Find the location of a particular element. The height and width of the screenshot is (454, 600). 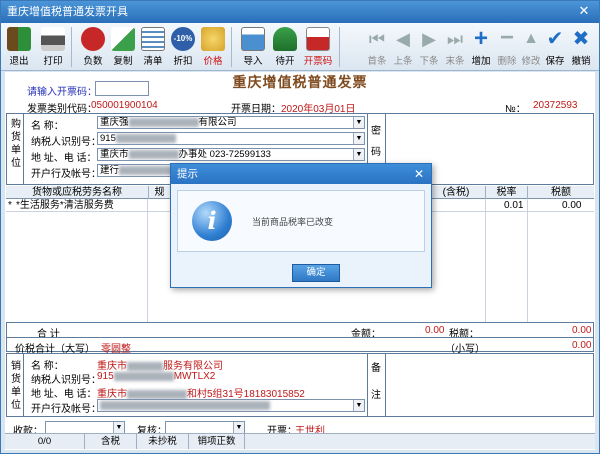

seller-bank-label: 开户行及帐号： is located at coordinates (66, 409).